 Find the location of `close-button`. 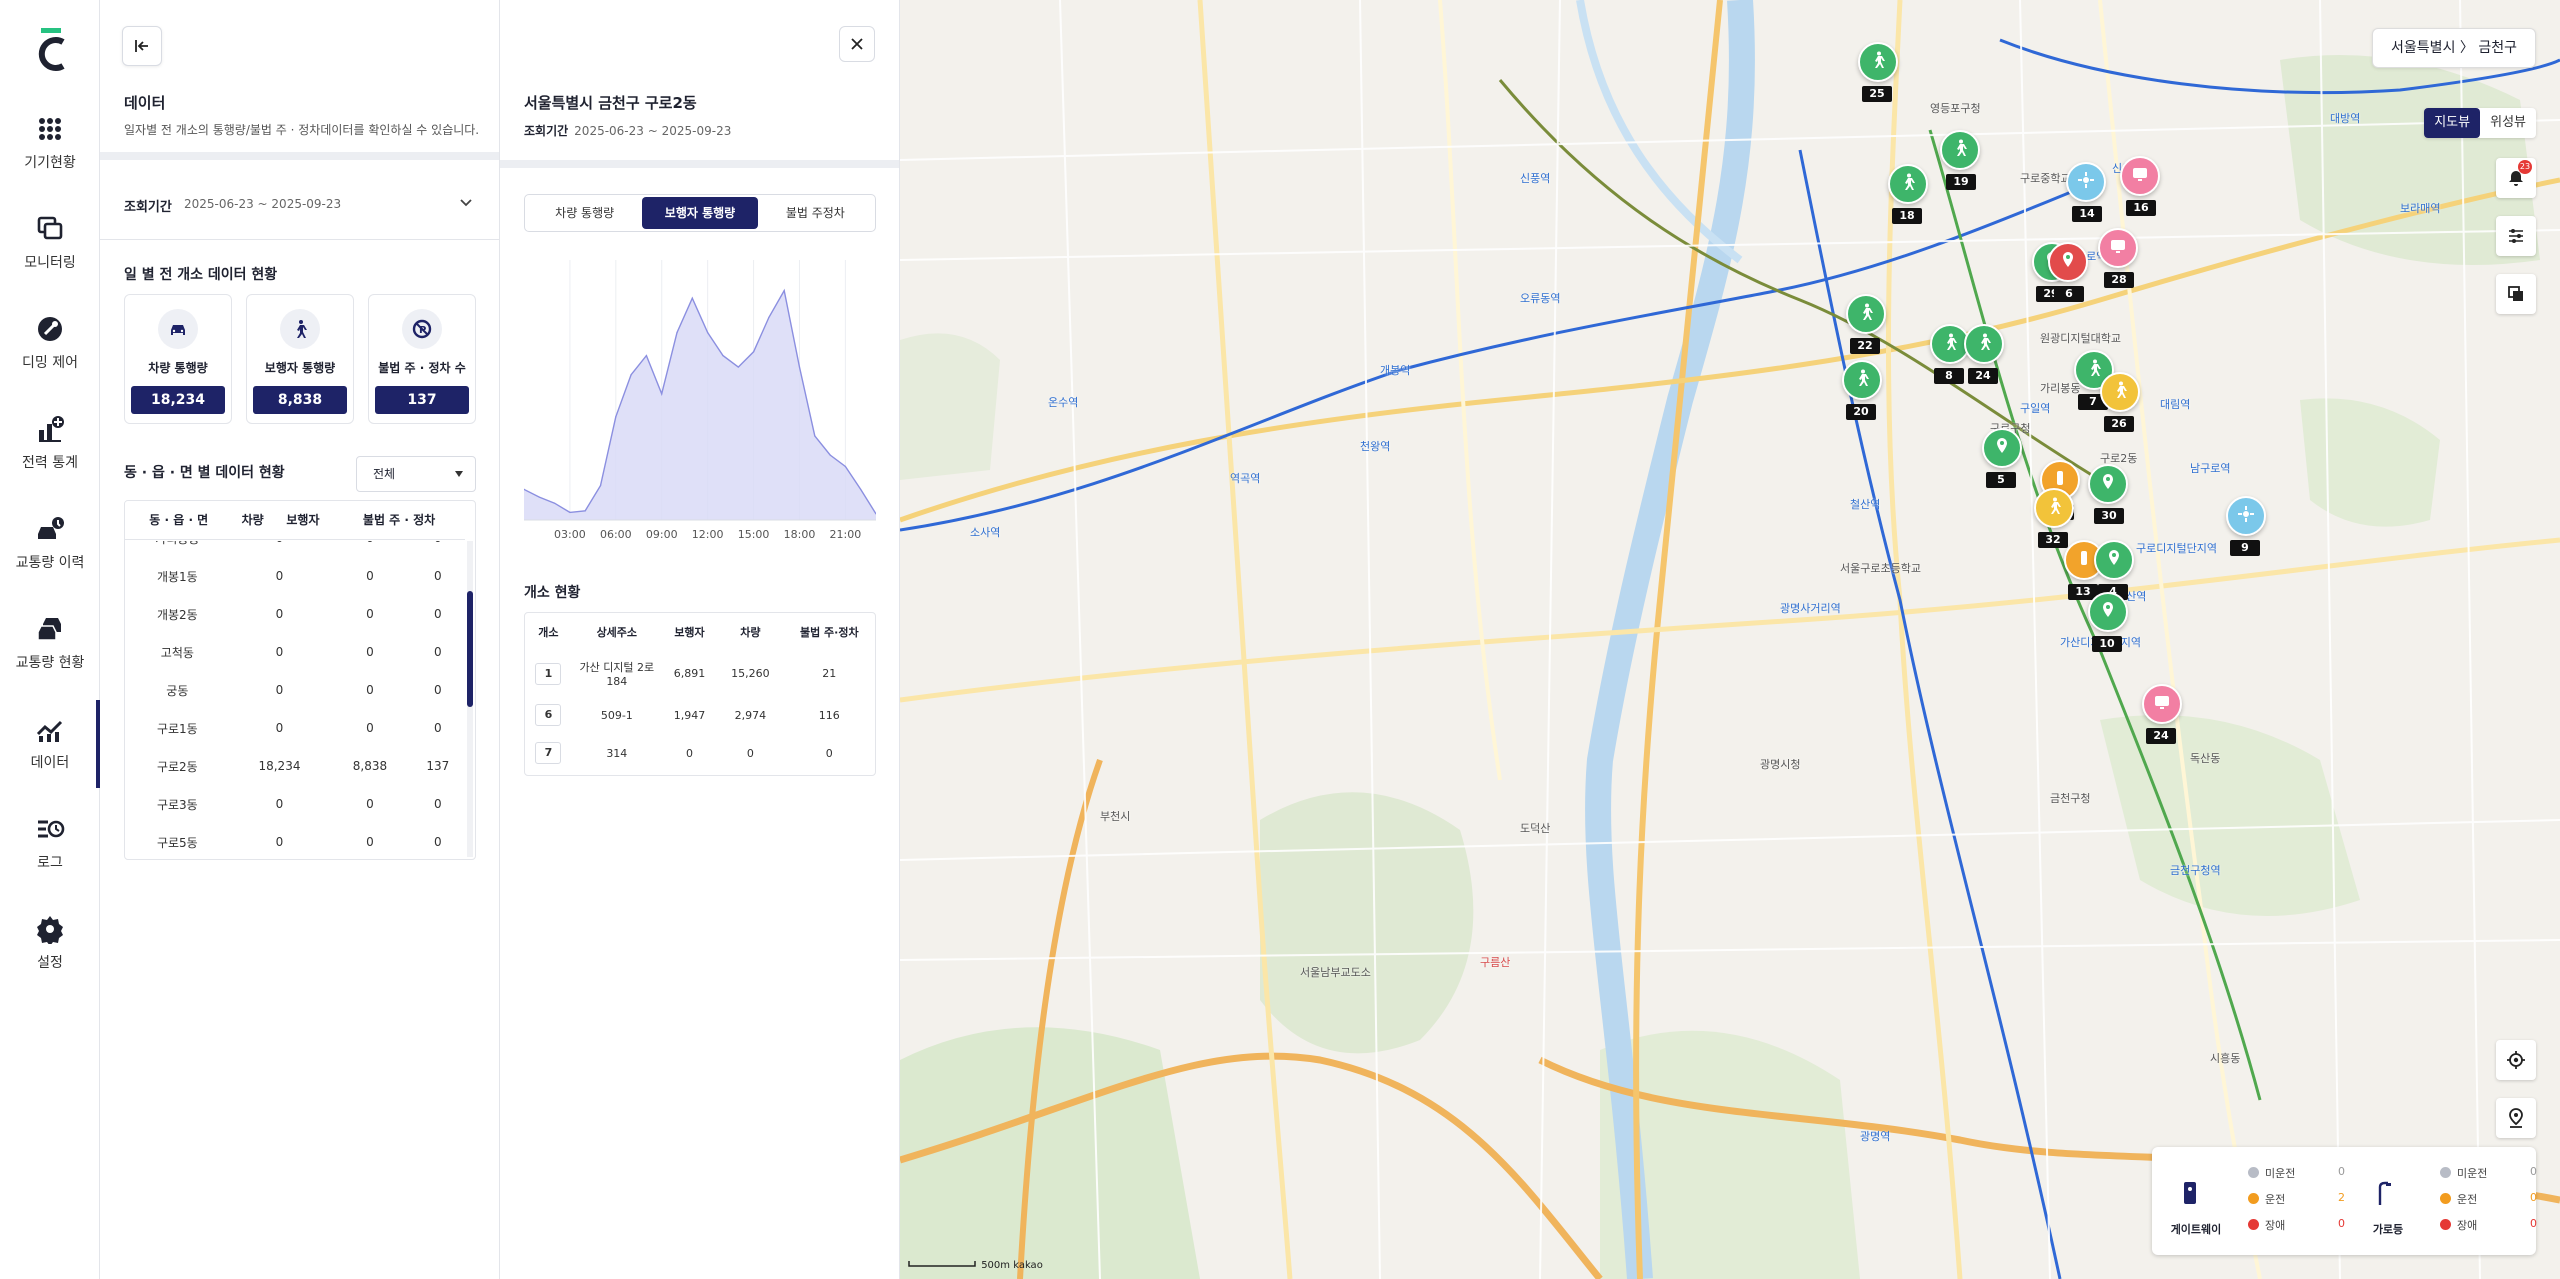

close-button is located at coordinates (857, 44).